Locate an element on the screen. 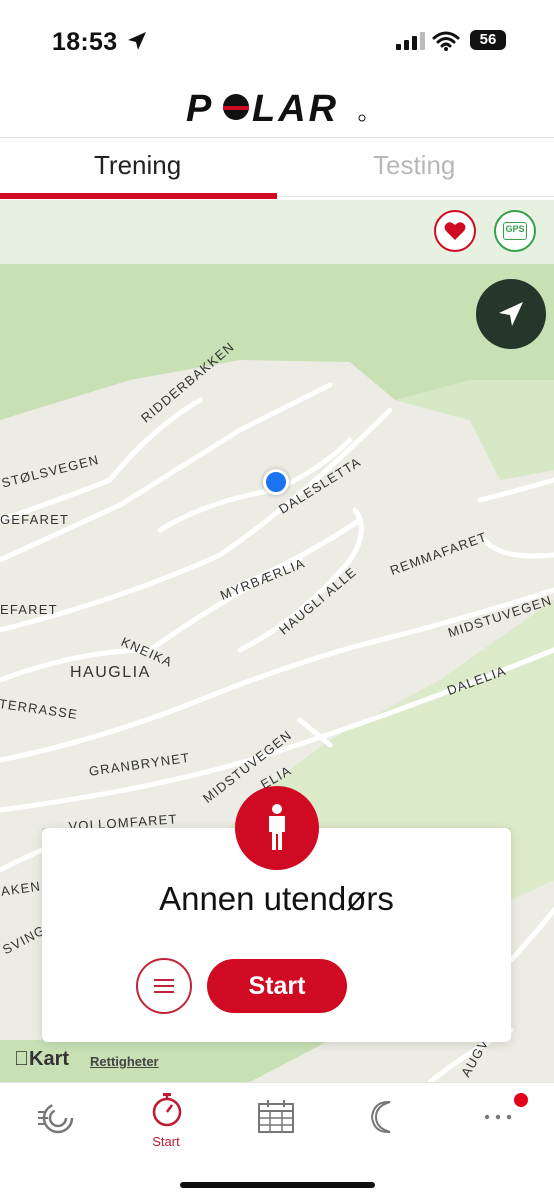 The width and height of the screenshot is (554, 1201). calendar-icon is located at coordinates (276, 1116).